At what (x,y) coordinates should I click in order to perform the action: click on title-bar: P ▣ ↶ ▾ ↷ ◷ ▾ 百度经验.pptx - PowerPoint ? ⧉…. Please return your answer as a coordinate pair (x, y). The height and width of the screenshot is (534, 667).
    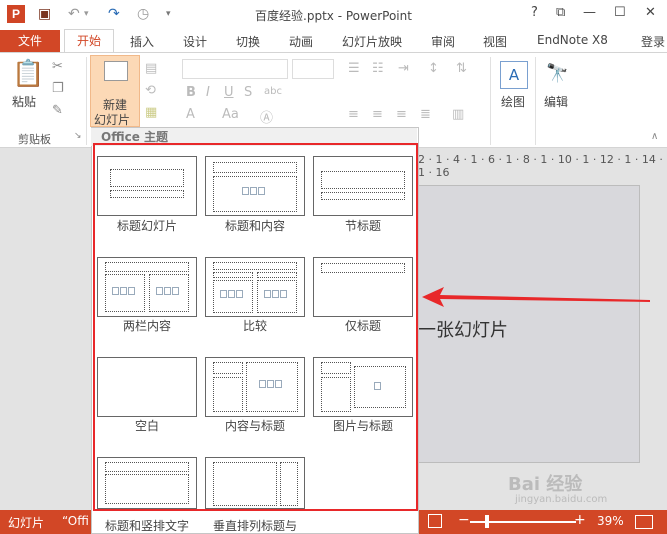
    Looking at the image, I should click on (333, 15).